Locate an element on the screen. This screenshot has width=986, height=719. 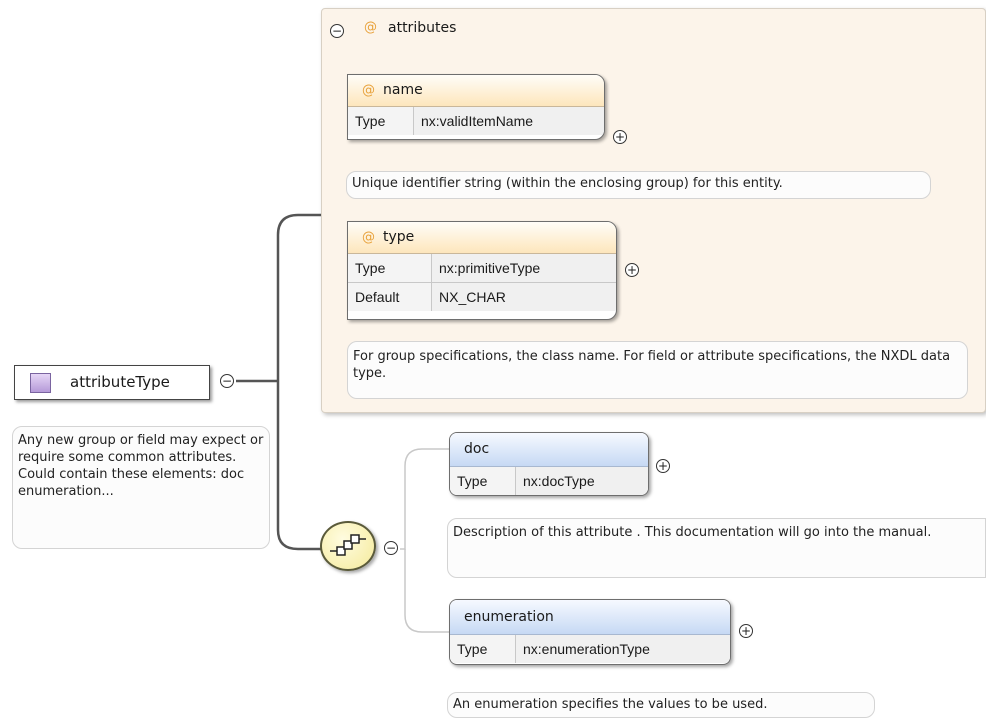
attribute-name-header: @ name is located at coordinates (476, 91).